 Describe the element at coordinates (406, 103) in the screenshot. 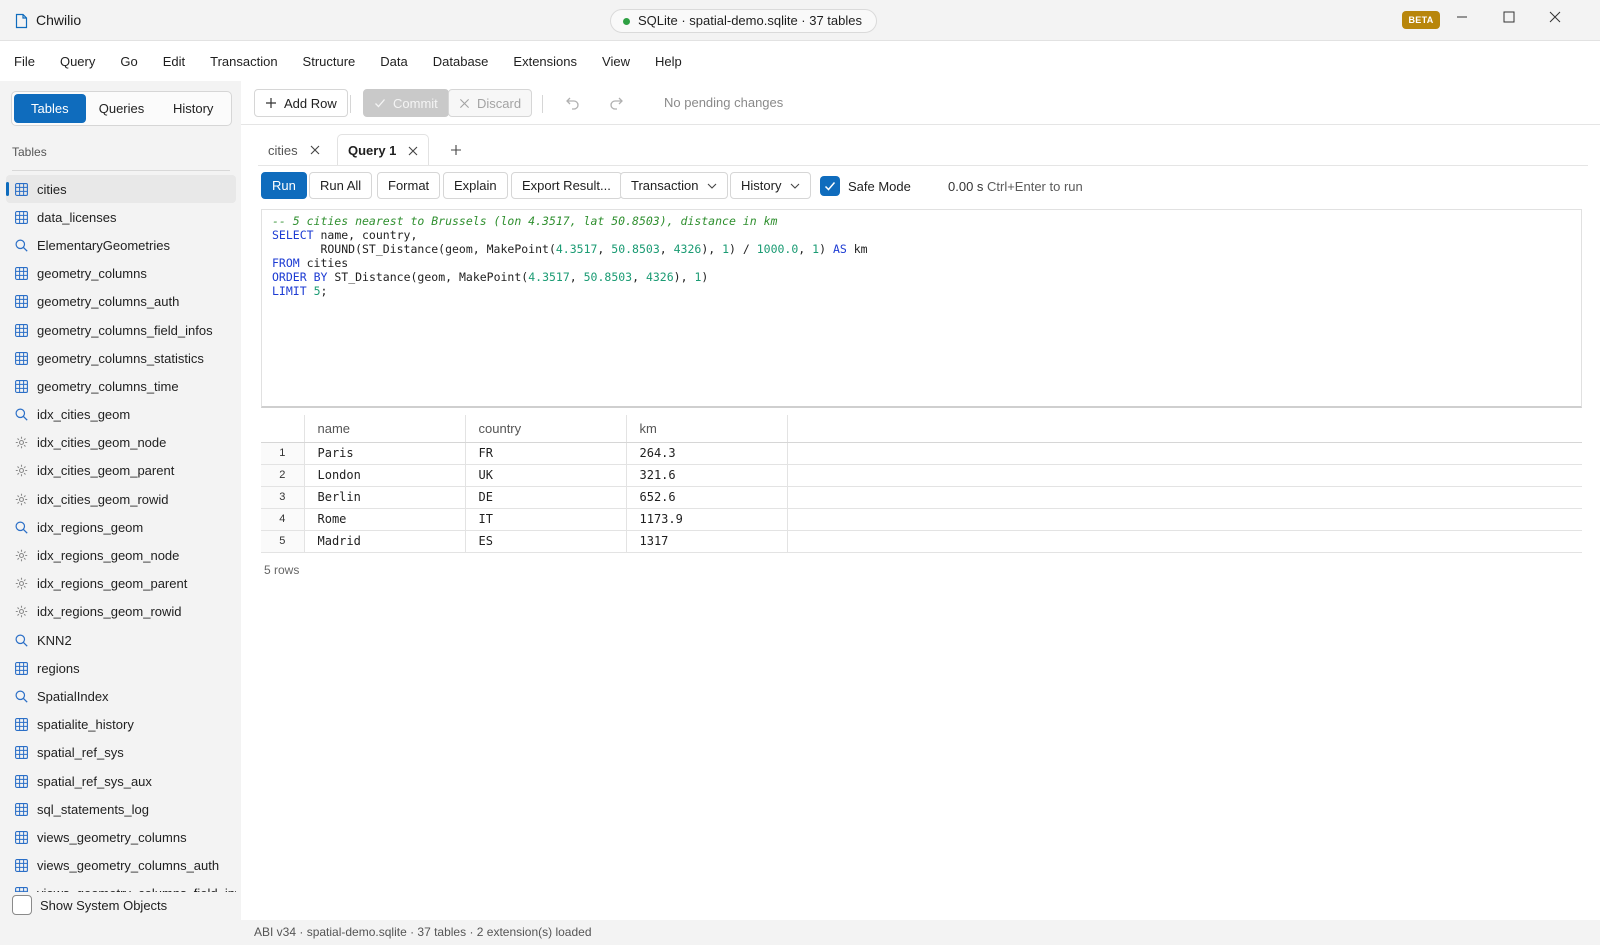

I see `commit-button: Commit` at that location.